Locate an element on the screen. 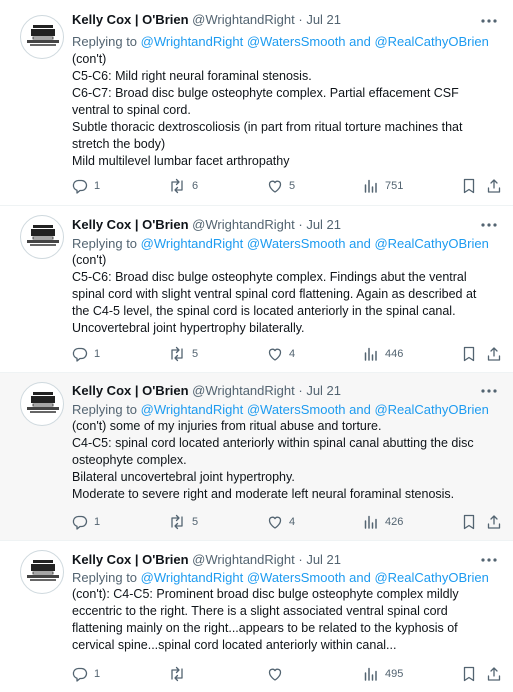 This screenshot has width=513, height=692. like-button is located at coordinates (278, 674).